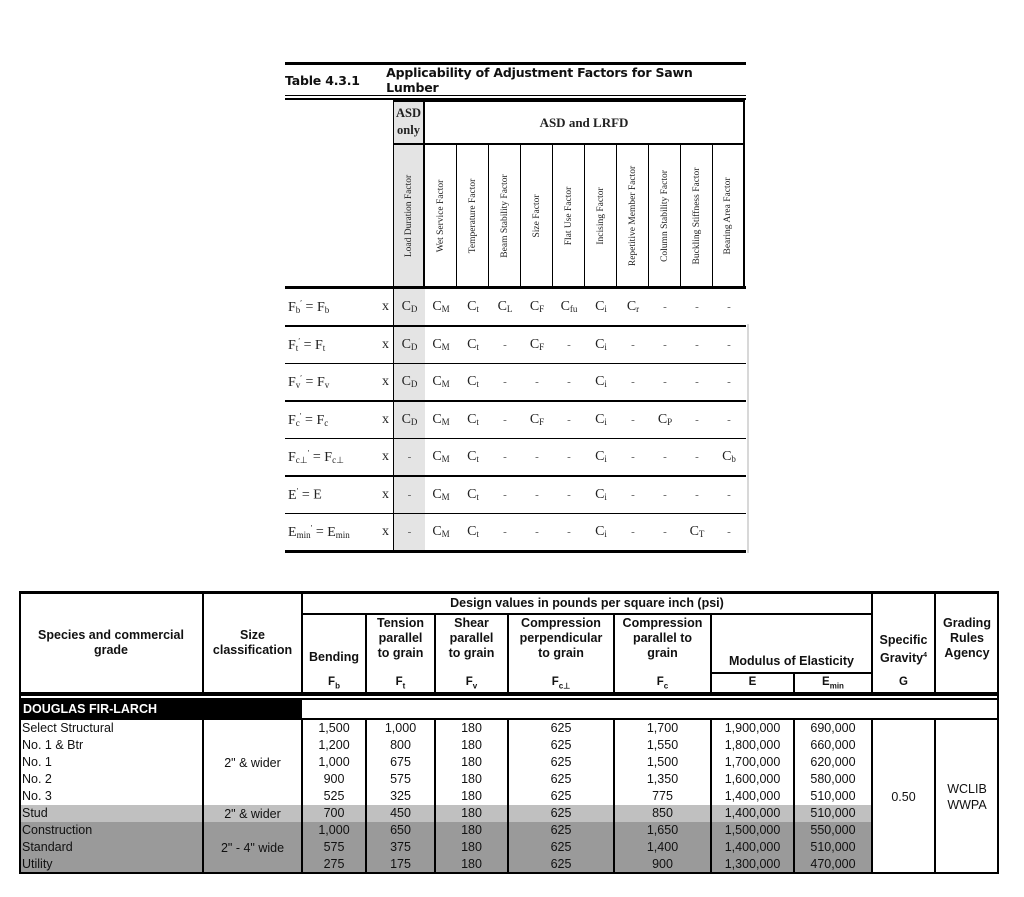 The height and width of the screenshot is (897, 1024). Describe the element at coordinates (662, 847) in the screenshot. I see `value-fc: 1,400` at that location.